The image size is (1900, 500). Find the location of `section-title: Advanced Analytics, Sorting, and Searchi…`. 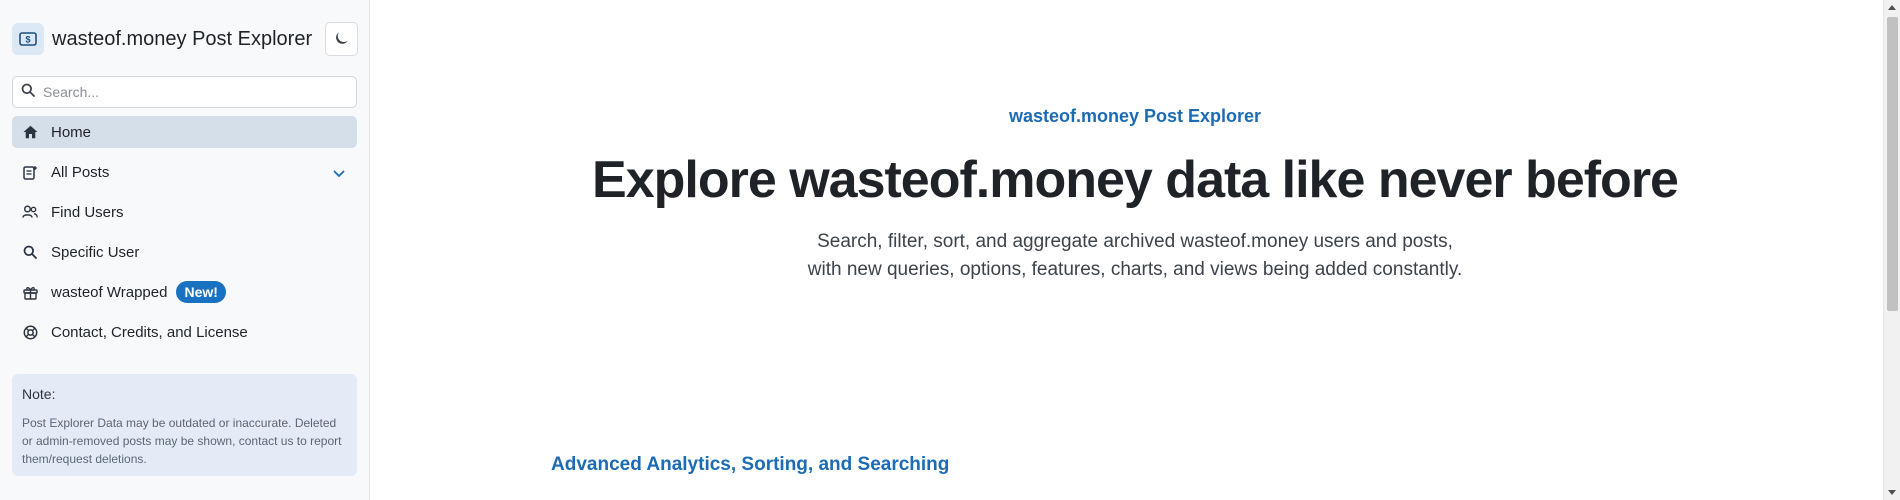

section-title: Advanced Analytics, Sorting, and Searchi… is located at coordinates (750, 464).